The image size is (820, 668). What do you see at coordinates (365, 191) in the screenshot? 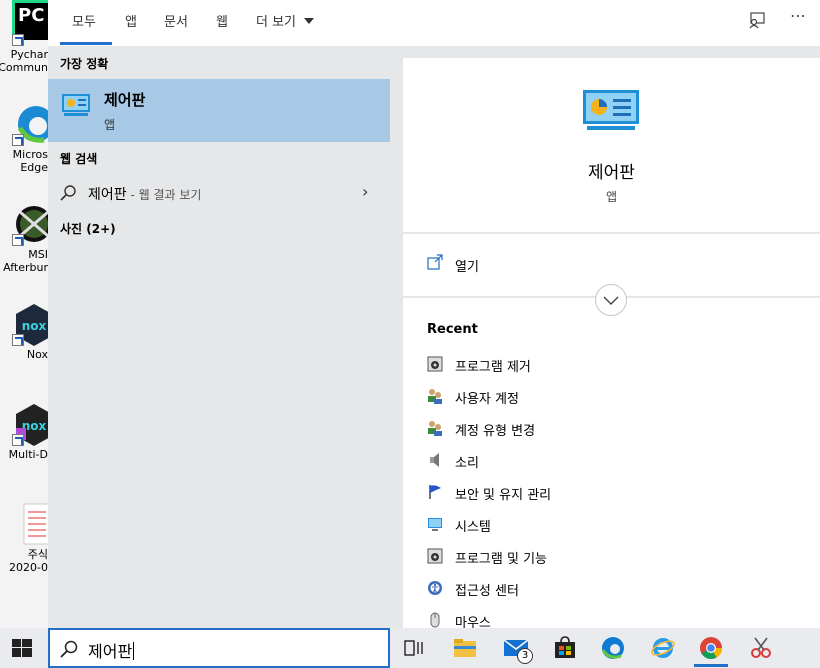
I see `chevron-right-icon: ›` at bounding box center [365, 191].